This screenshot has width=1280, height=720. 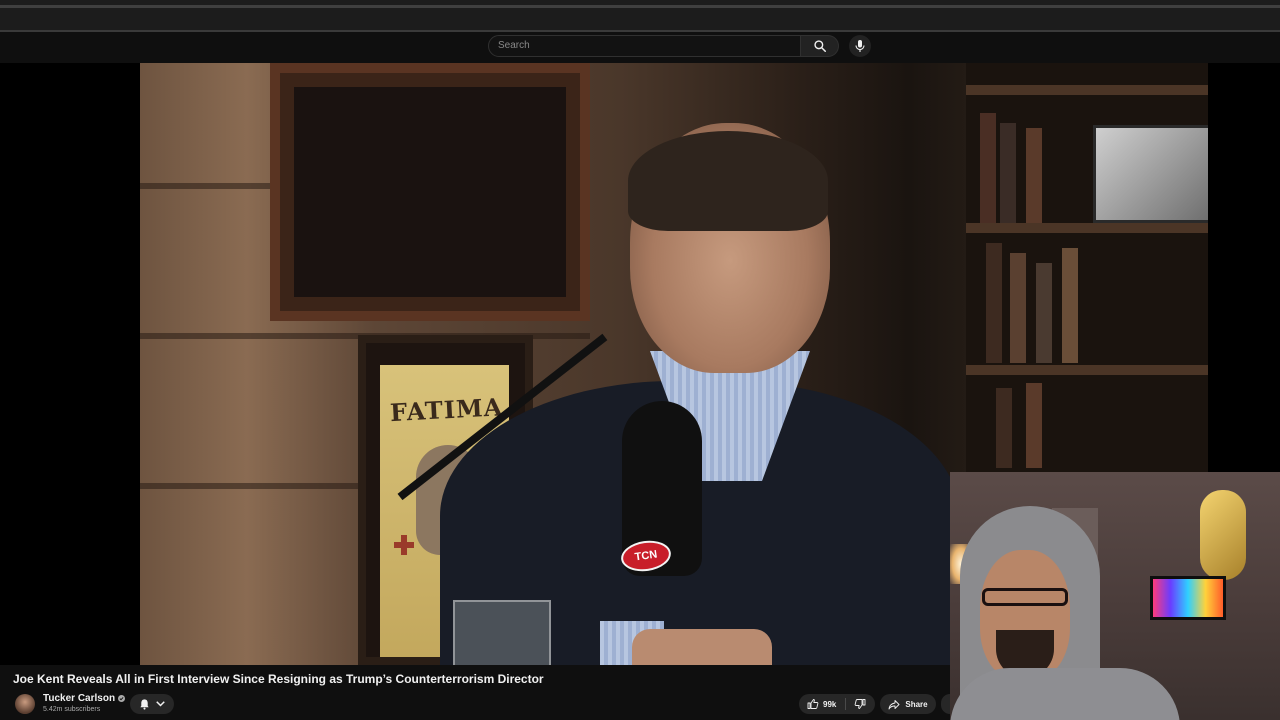 What do you see at coordinates (916, 704) in the screenshot?
I see `share-label: Share` at bounding box center [916, 704].